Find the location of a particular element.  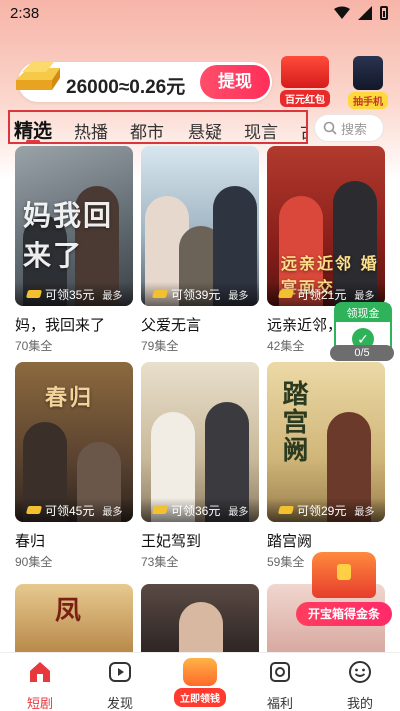

play-icon is located at coordinates (120, 672).